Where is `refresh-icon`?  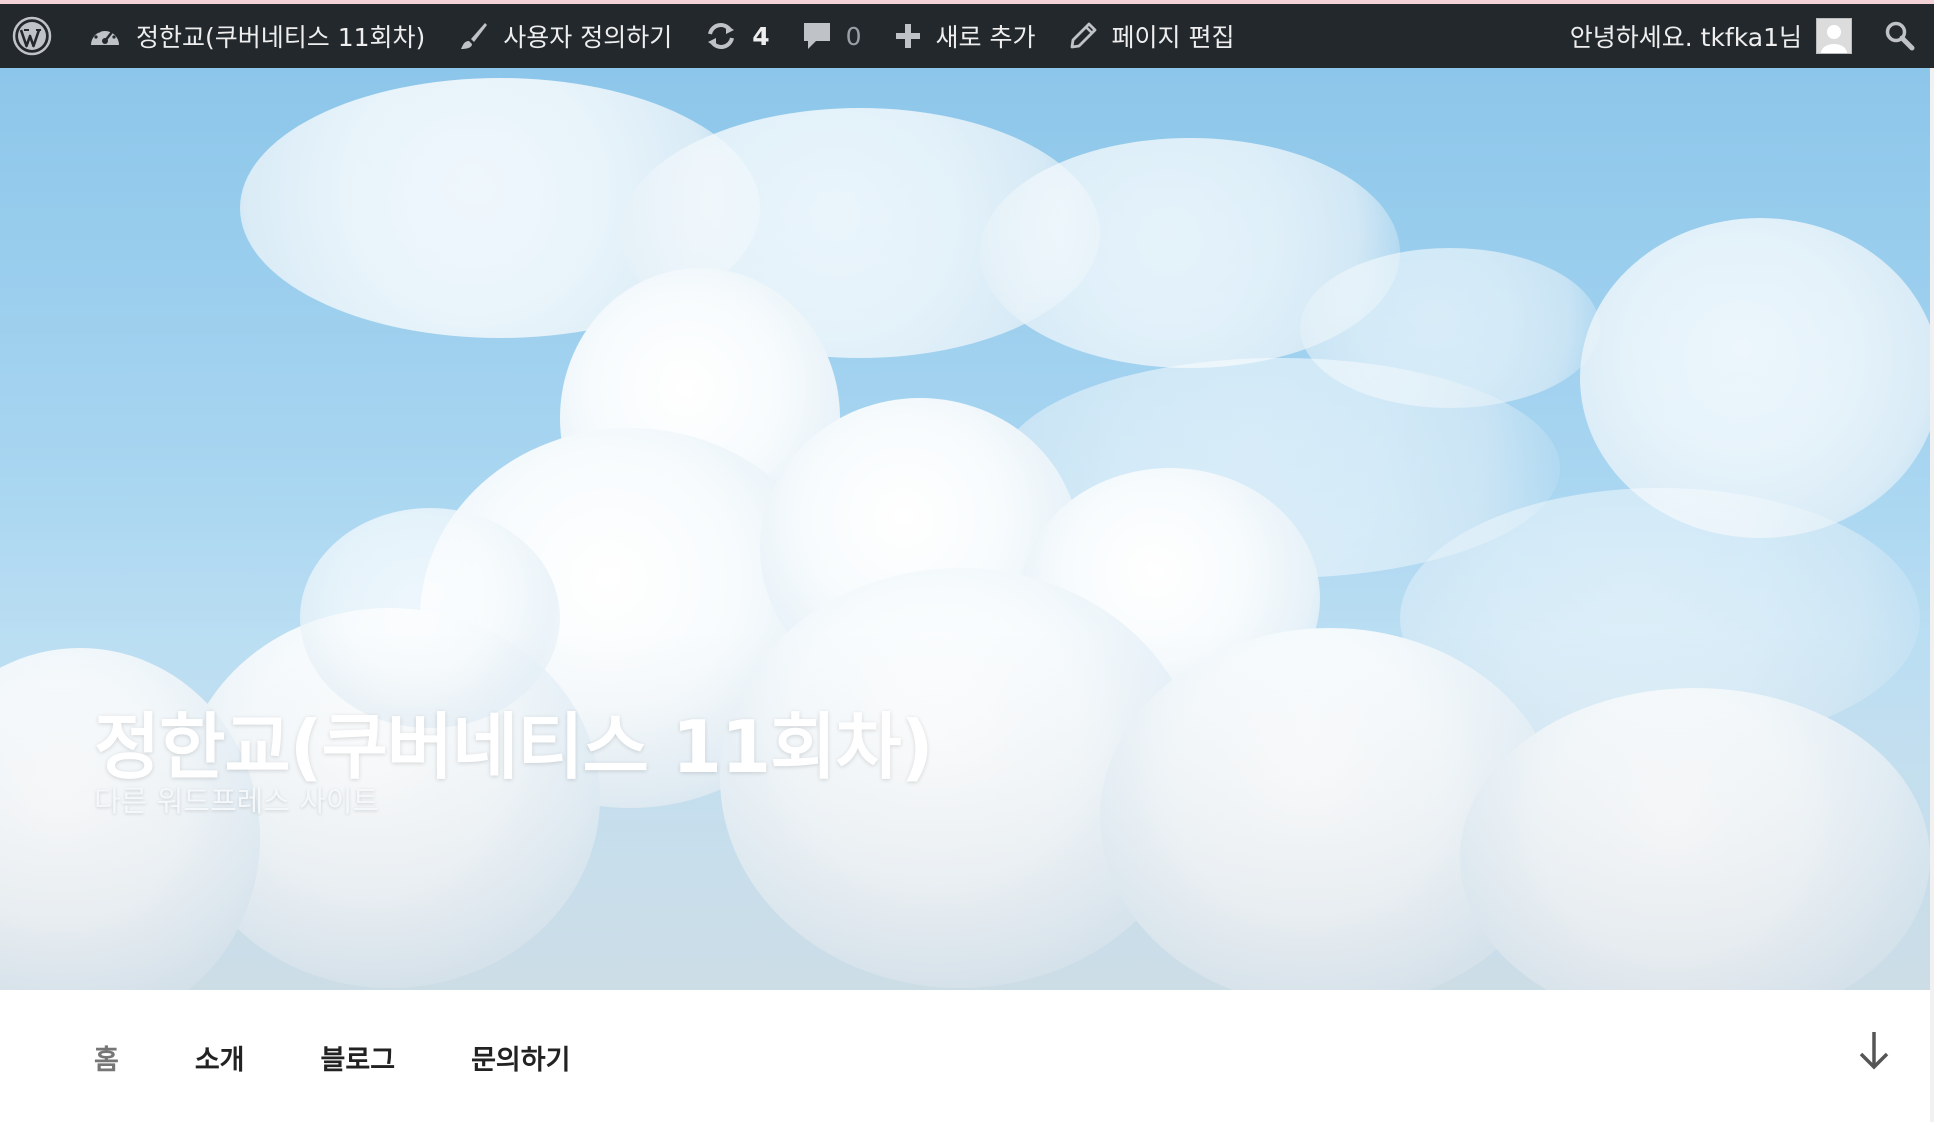 refresh-icon is located at coordinates (721, 36).